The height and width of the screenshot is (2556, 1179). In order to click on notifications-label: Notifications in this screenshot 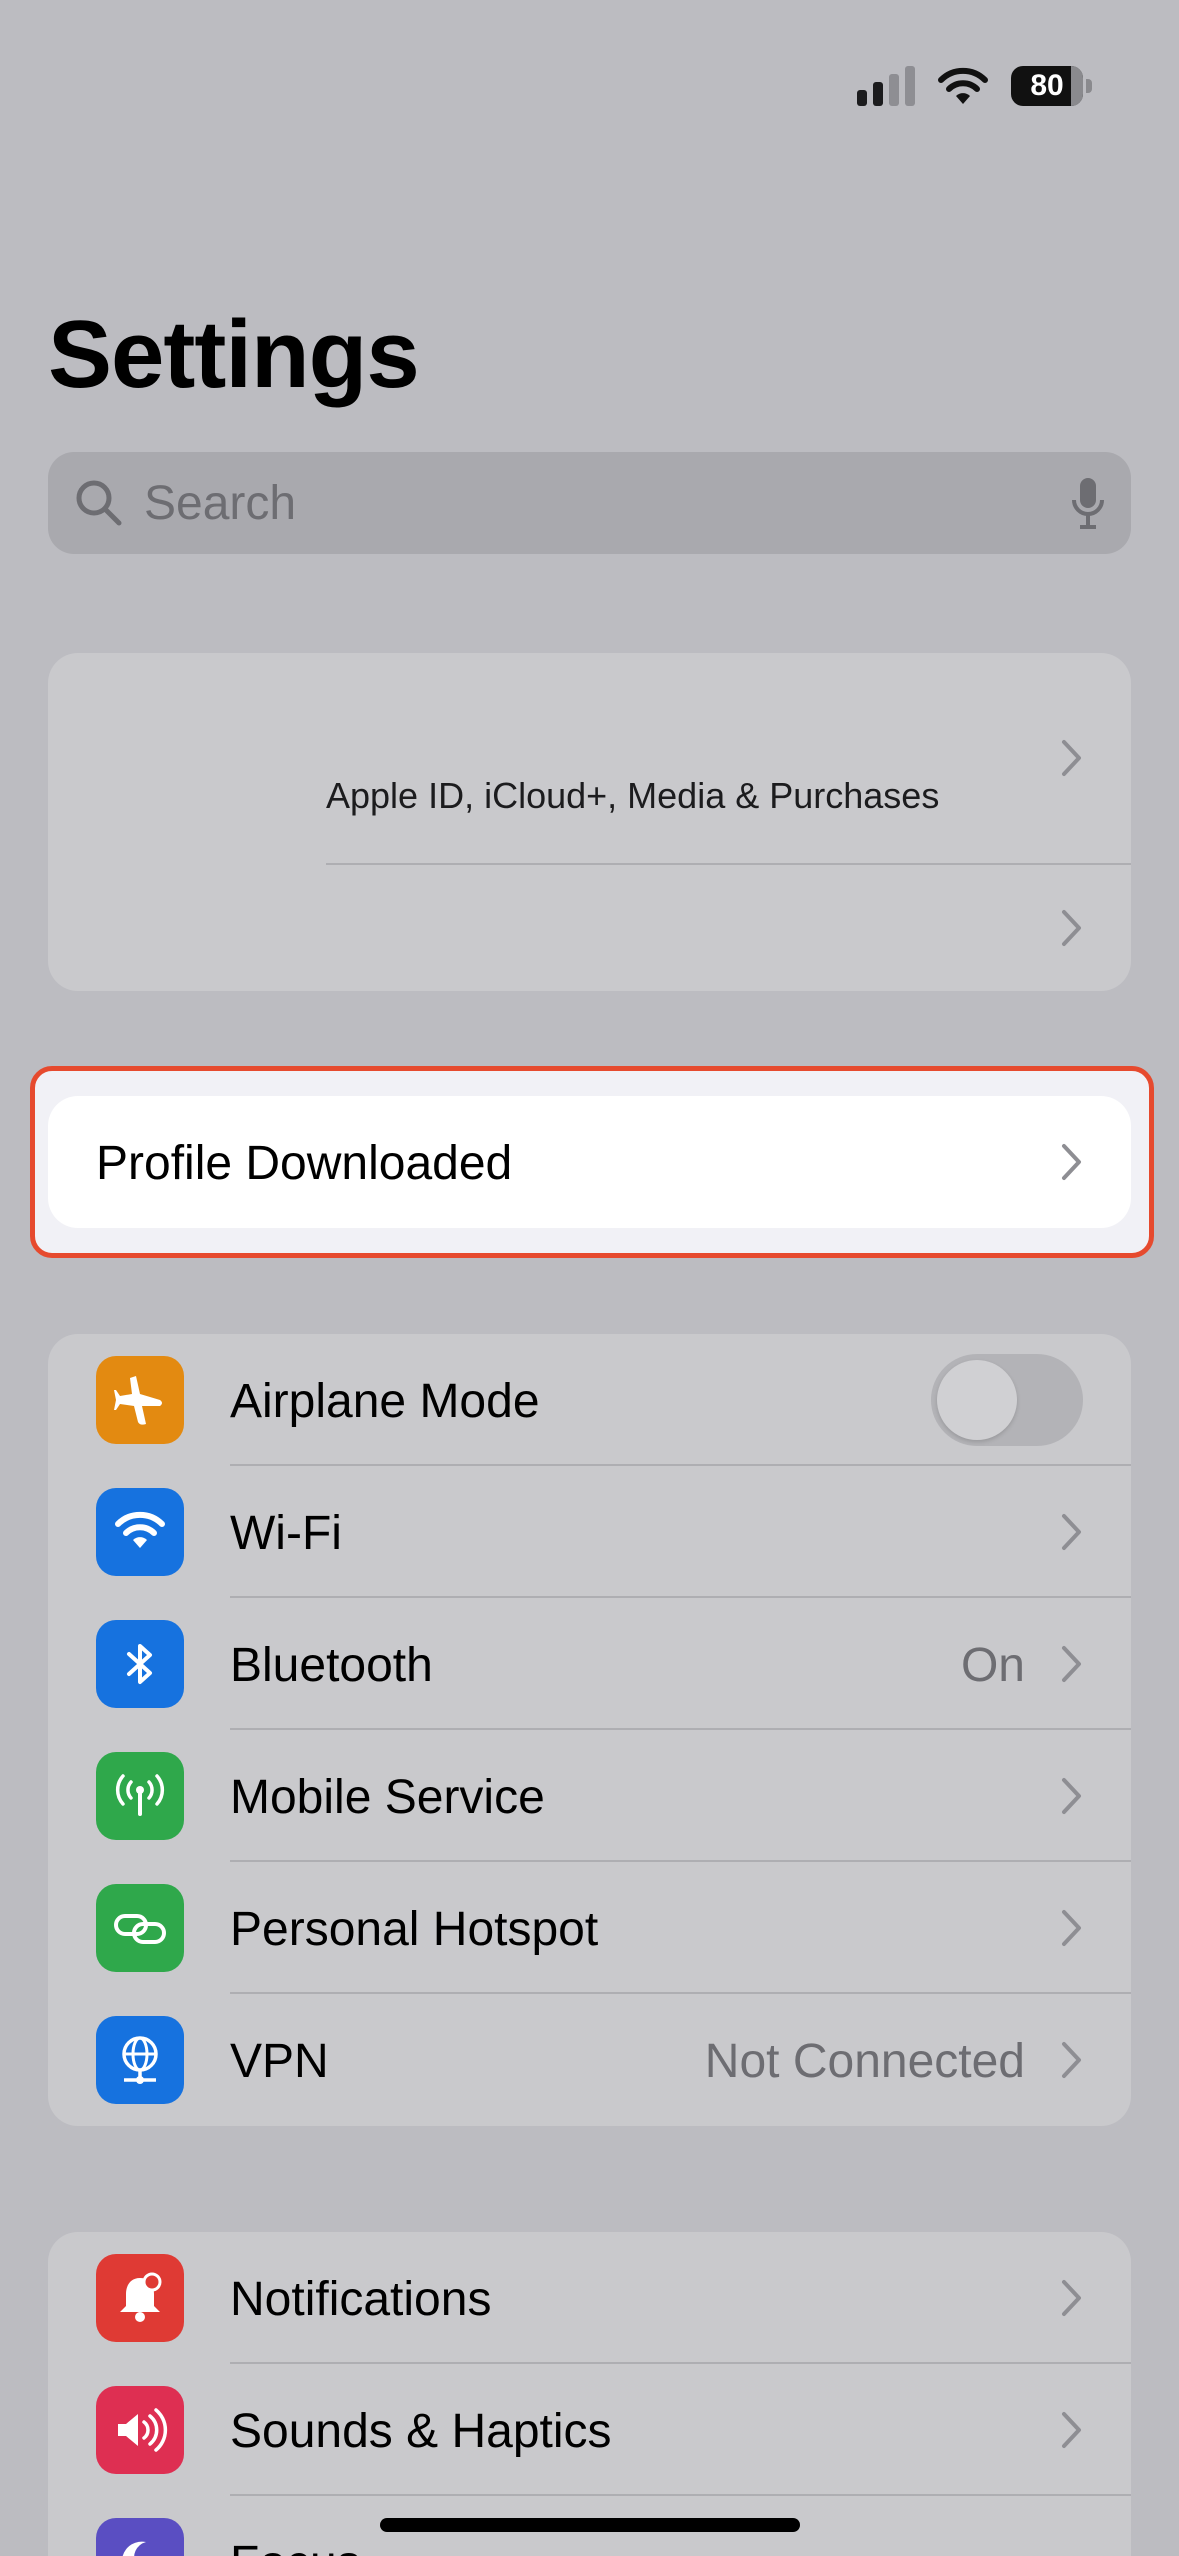, I will do `click(361, 2299)`.